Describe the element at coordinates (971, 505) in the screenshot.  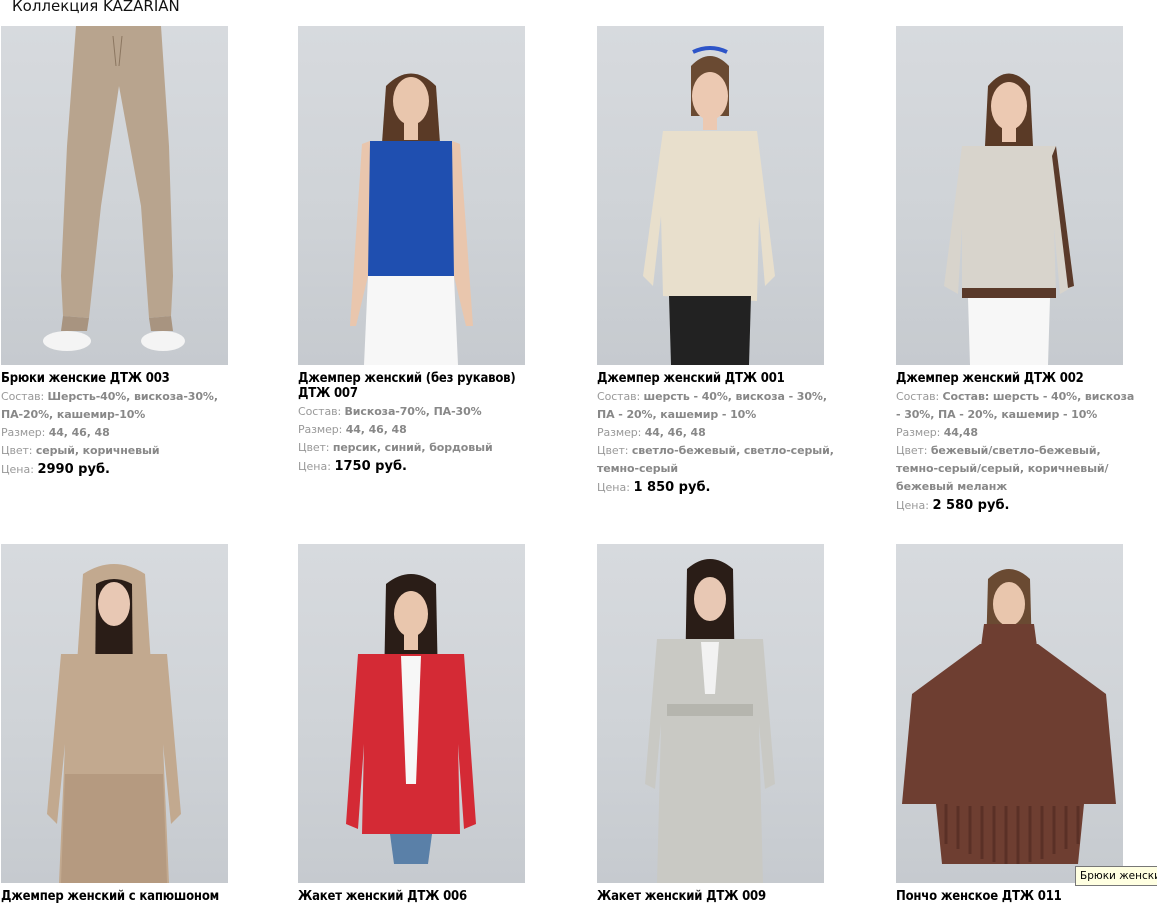
I see `price-value: 2 580 руб.` at that location.